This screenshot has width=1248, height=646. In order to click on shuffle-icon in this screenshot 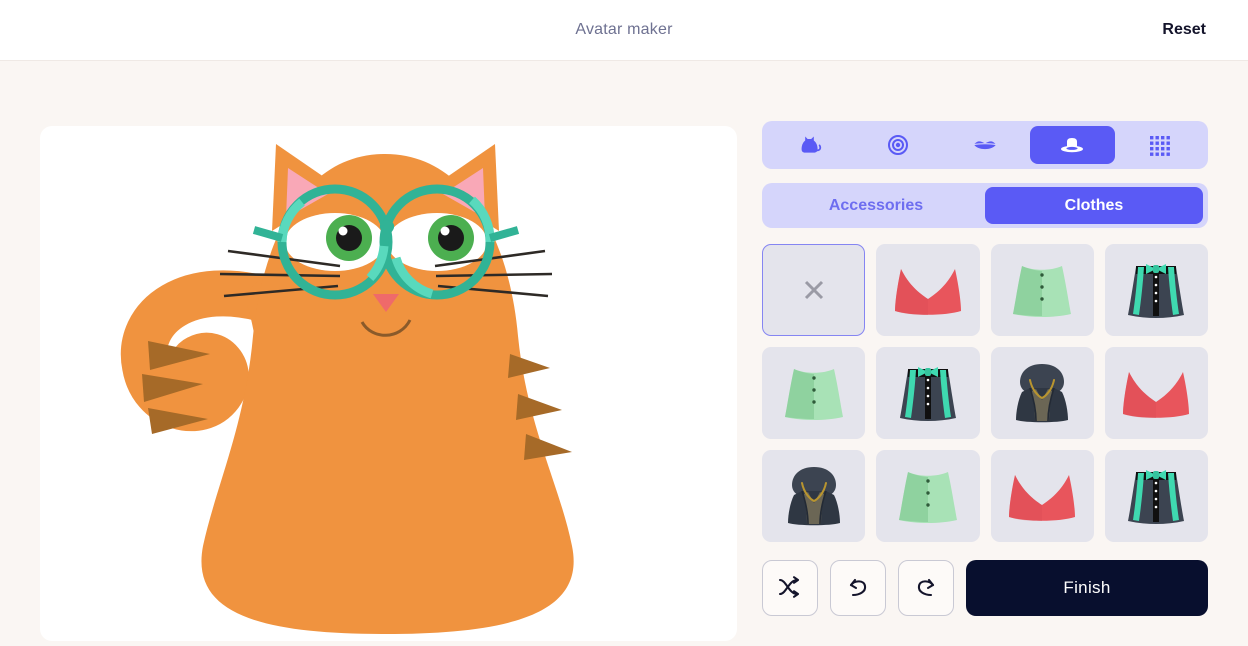, I will do `click(790, 588)`.